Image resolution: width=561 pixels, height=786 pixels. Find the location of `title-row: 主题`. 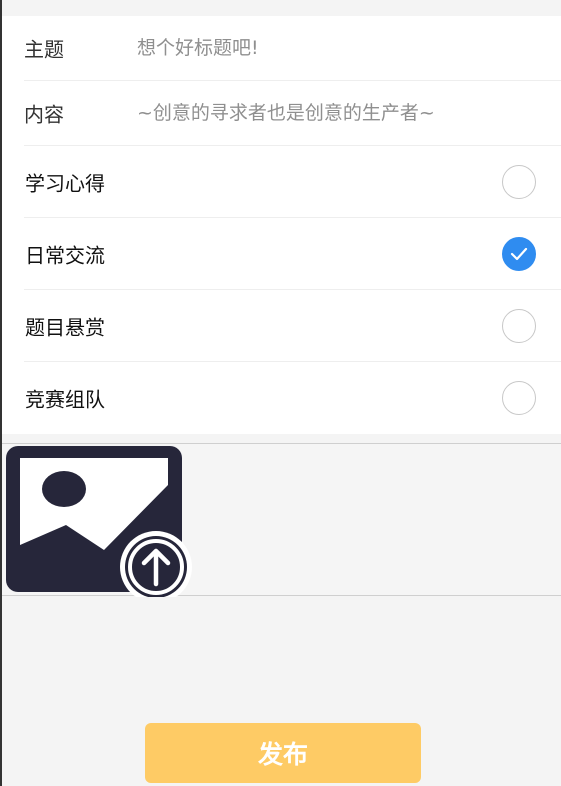

title-row: 主题 is located at coordinates (292, 48).